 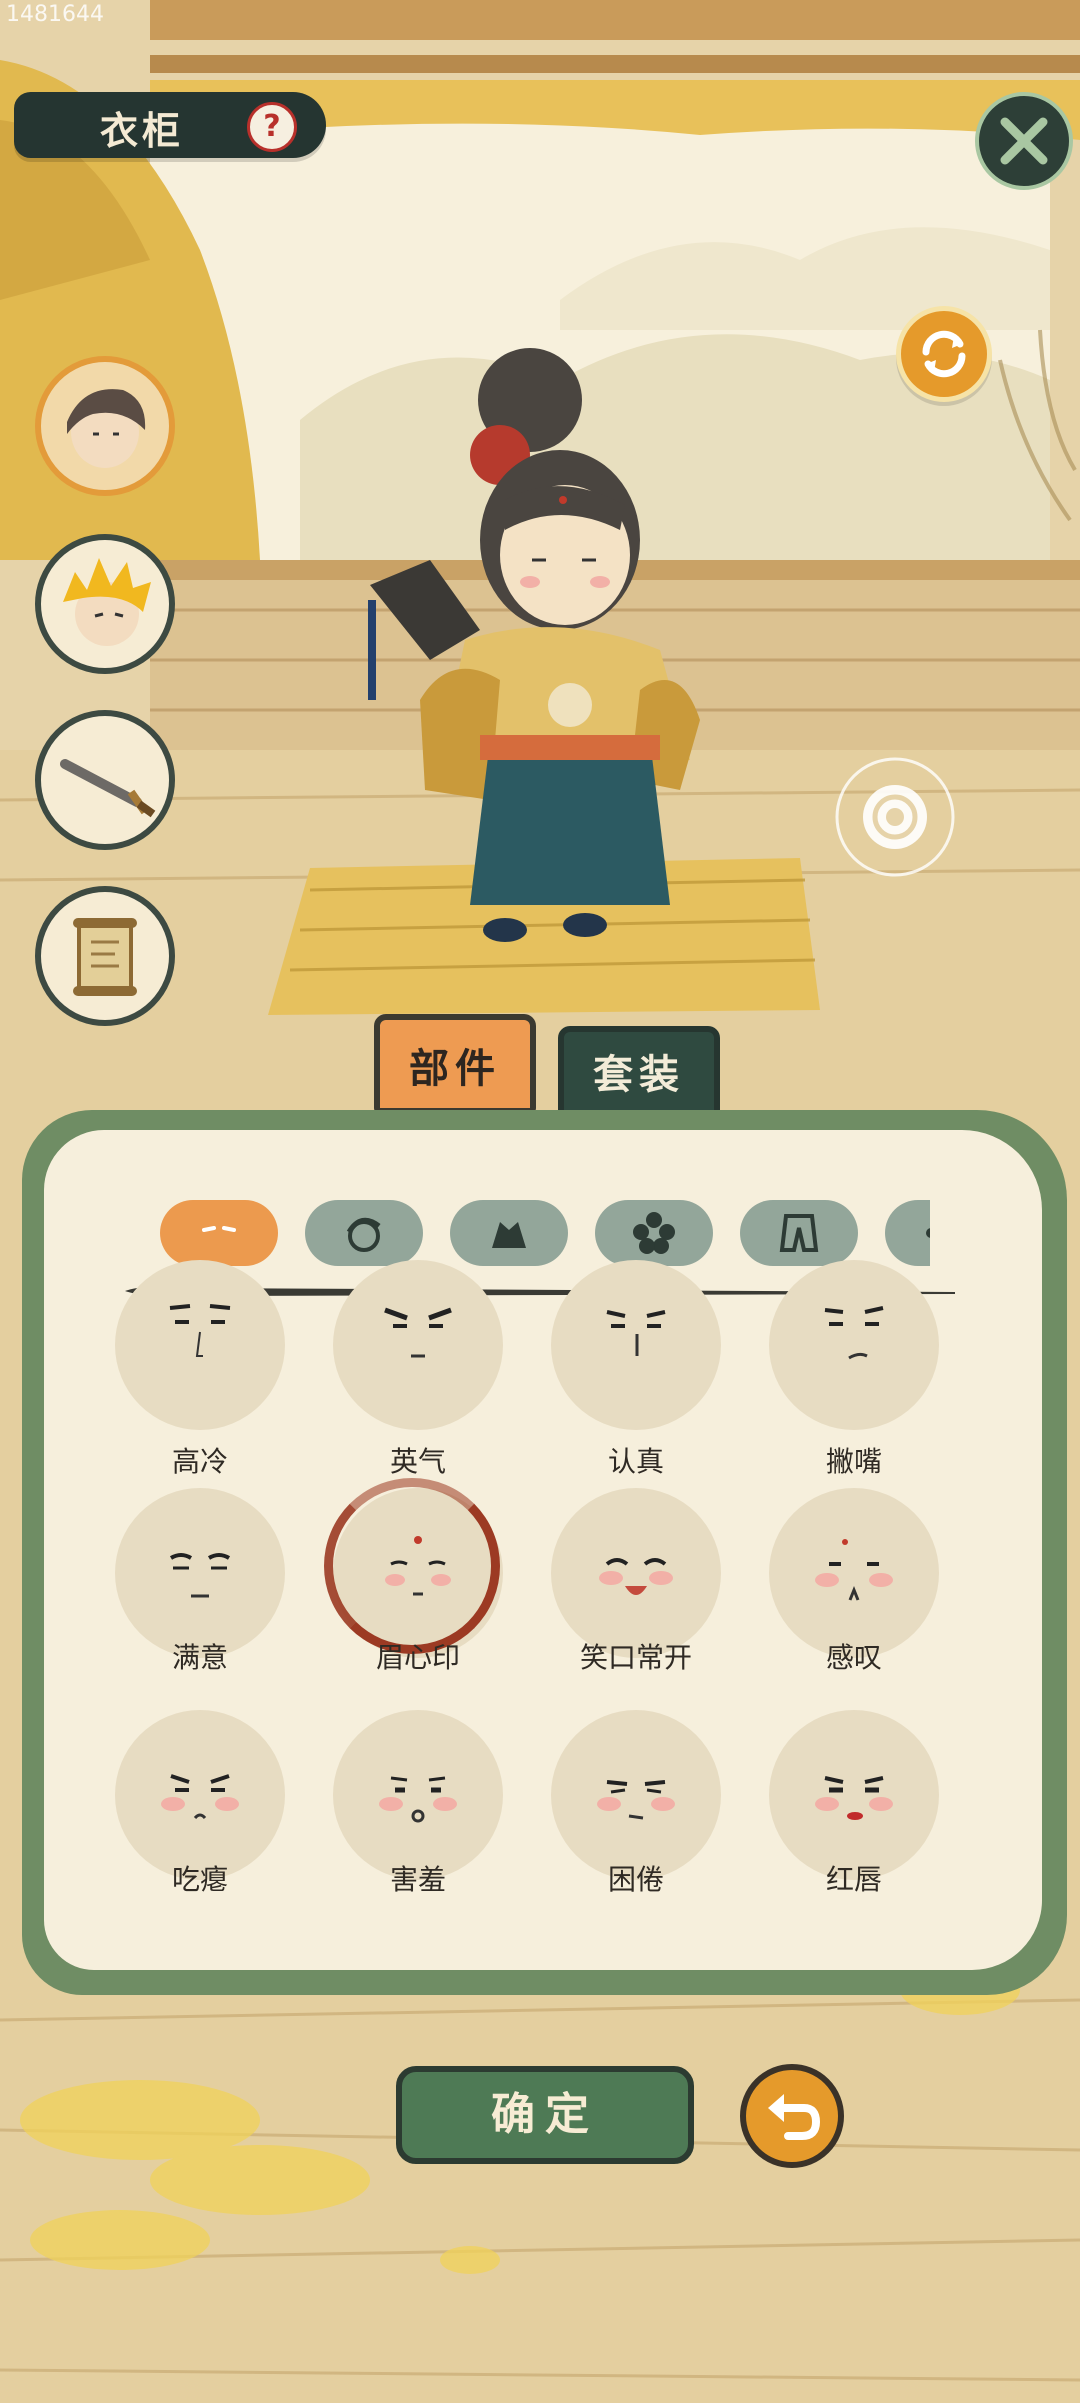 I want to click on expression-item-selected: 眉心印, so click(x=418, y=1588).